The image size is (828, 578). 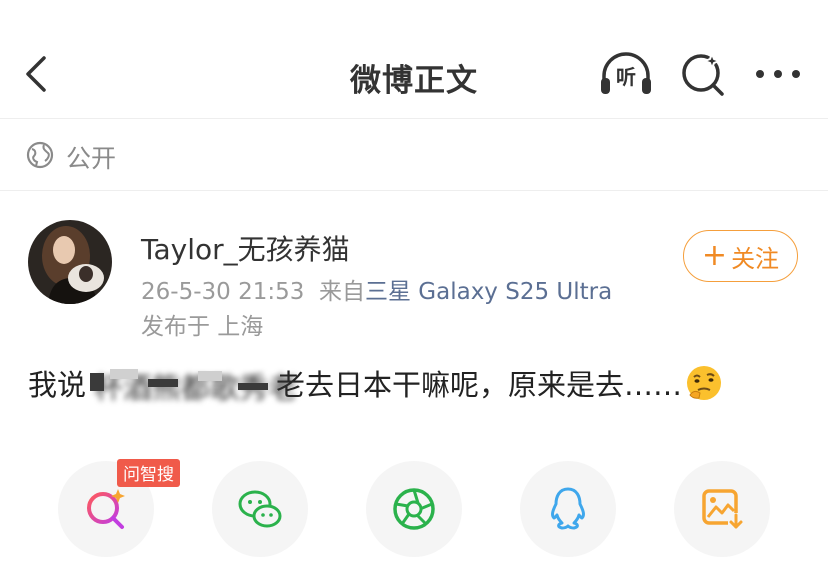 I want to click on search-button, so click(x=704, y=74).